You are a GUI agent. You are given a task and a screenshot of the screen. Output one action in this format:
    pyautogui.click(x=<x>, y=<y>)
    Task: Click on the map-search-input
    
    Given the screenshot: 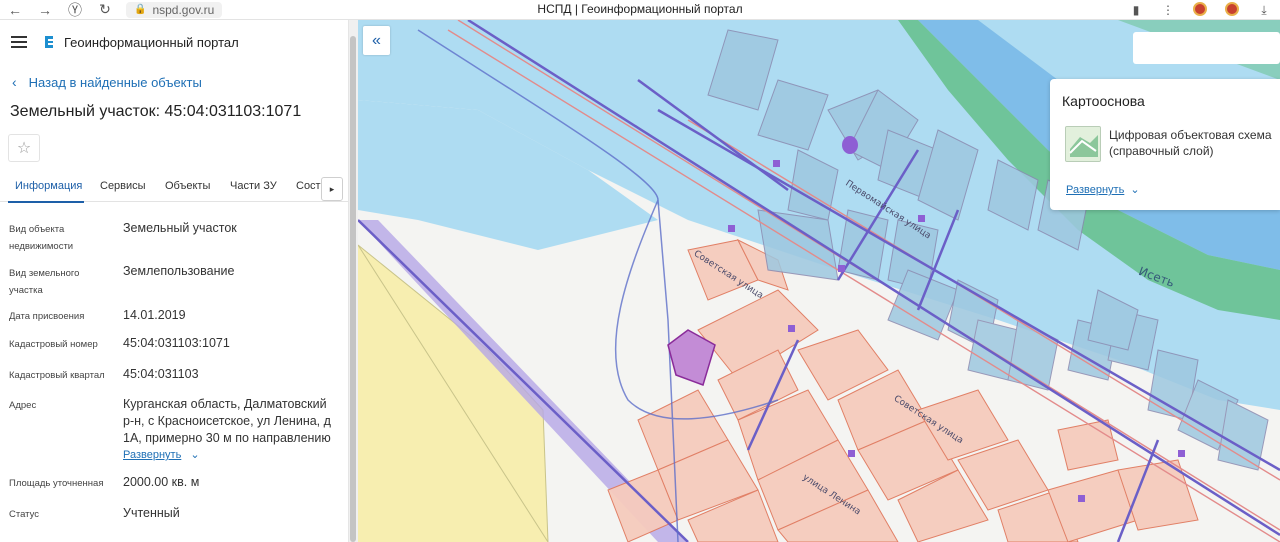 What is the action you would take?
    pyautogui.click(x=1206, y=48)
    